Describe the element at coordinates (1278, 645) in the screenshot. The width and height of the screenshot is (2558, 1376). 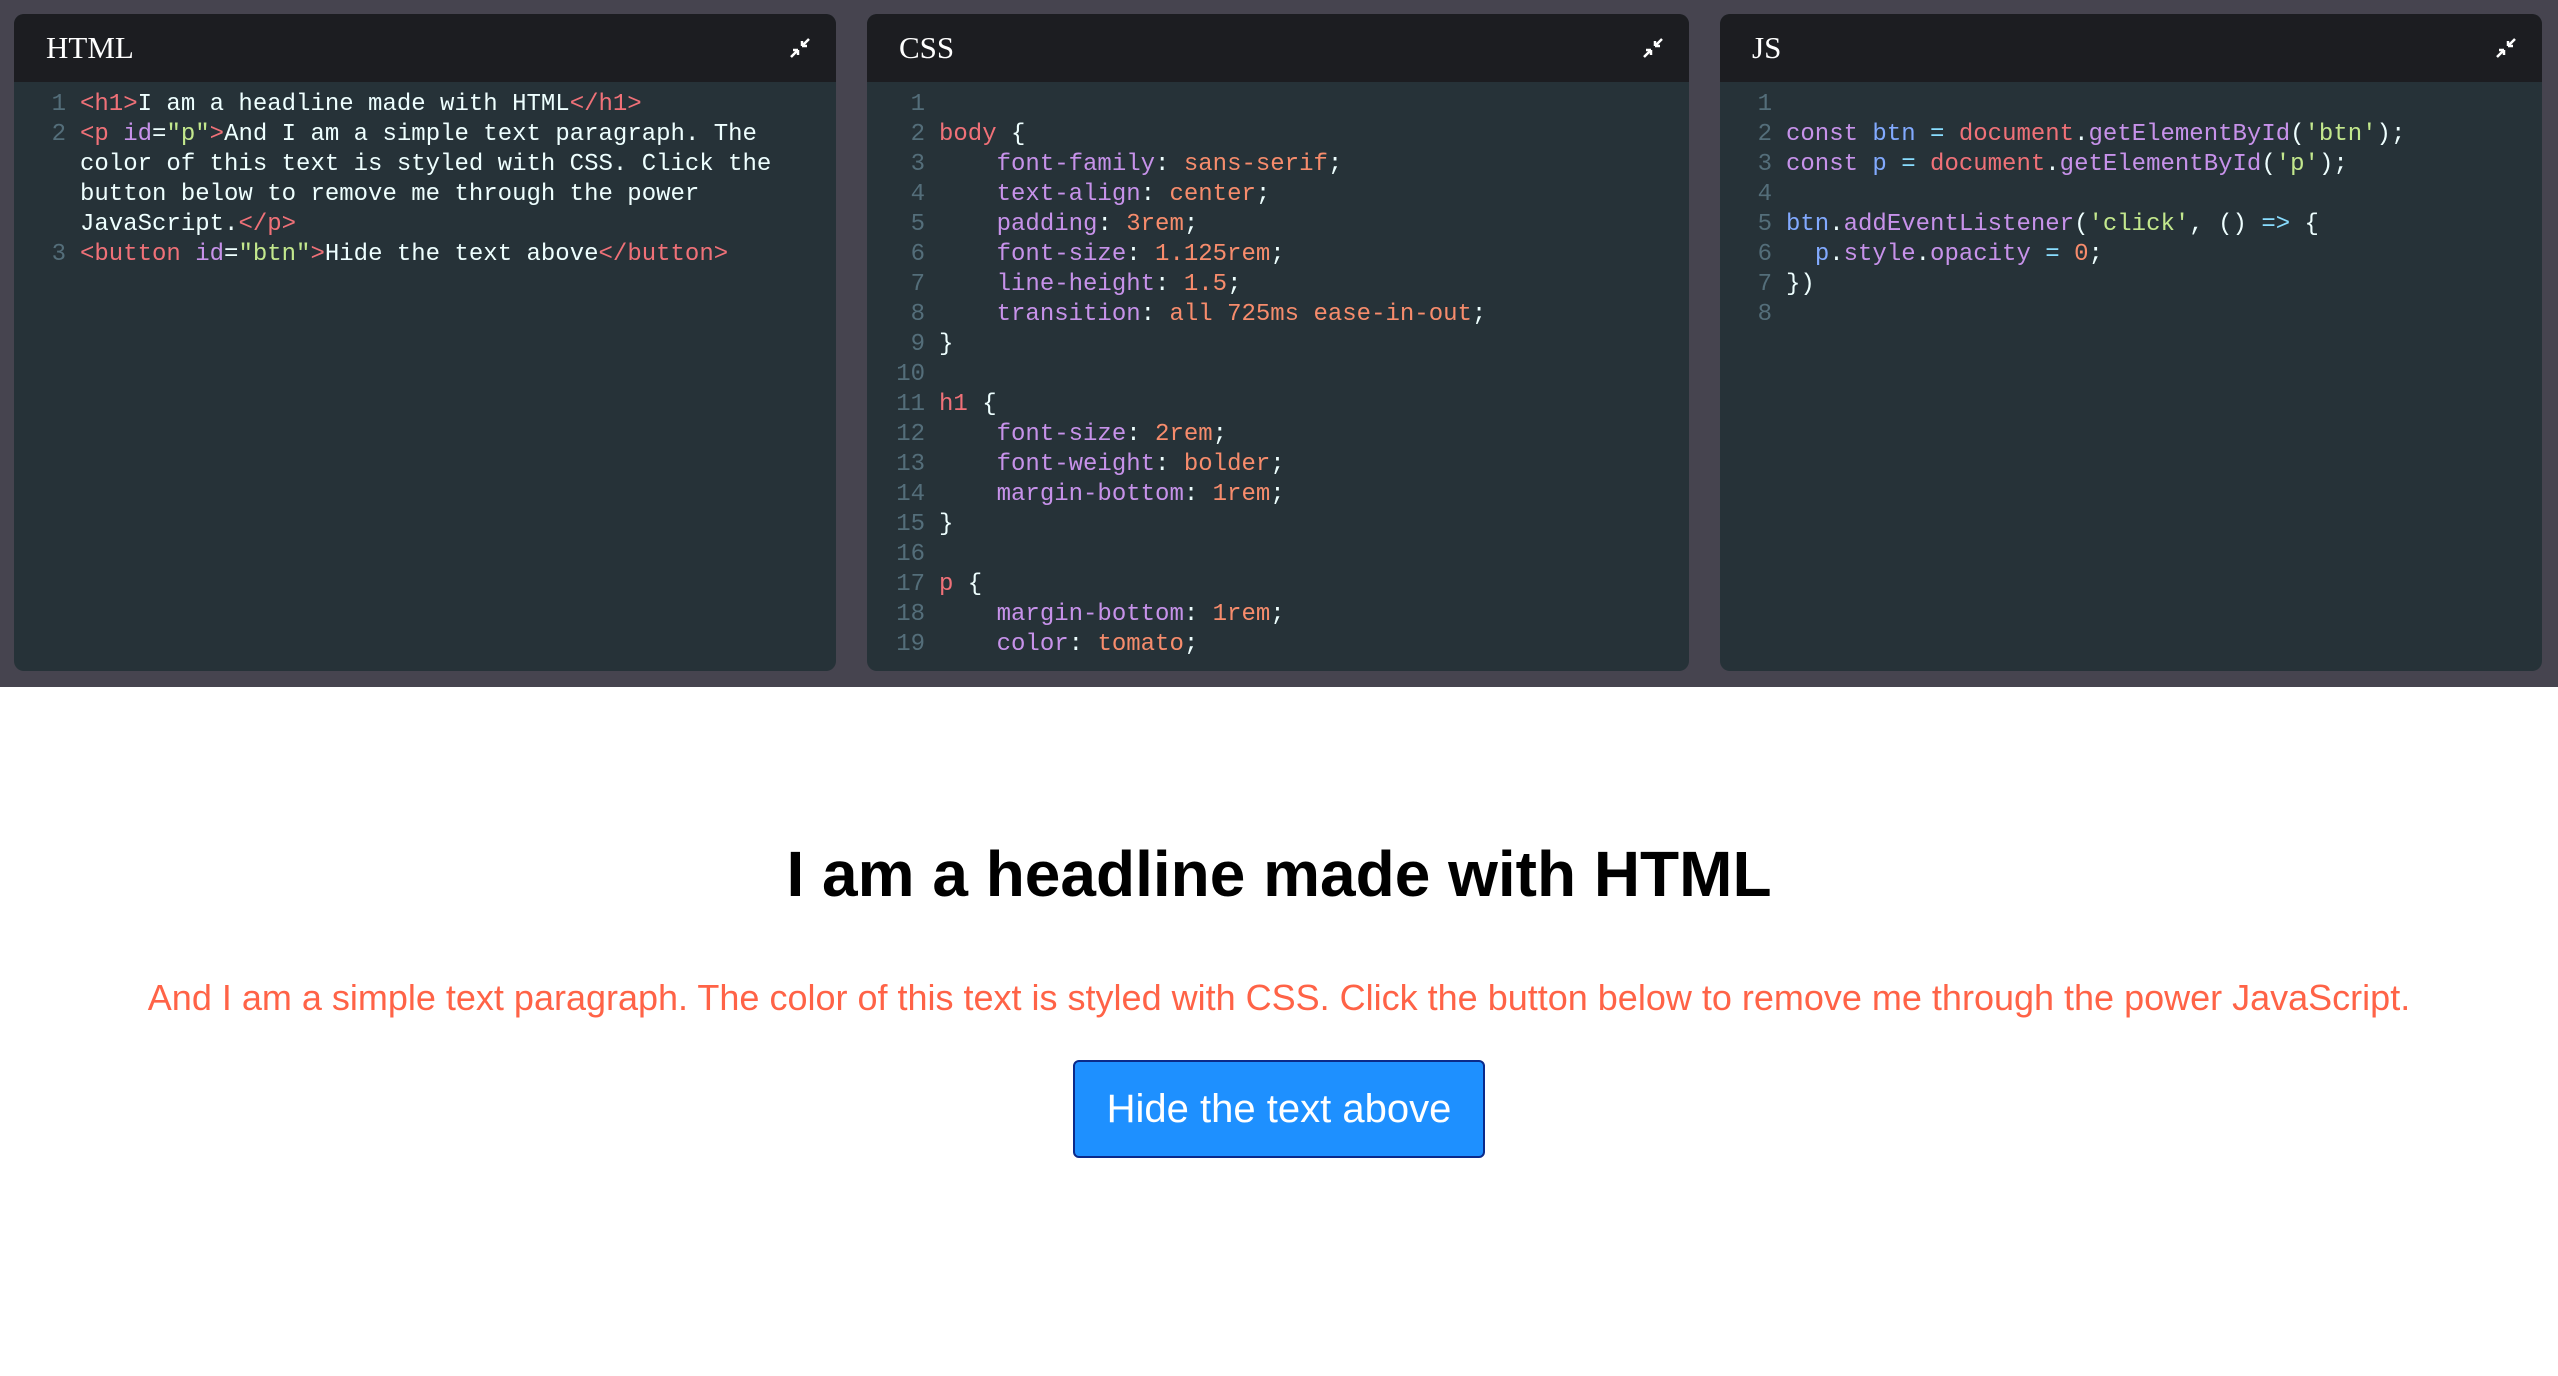
I see `code-line: 19 color: tomato;` at that location.